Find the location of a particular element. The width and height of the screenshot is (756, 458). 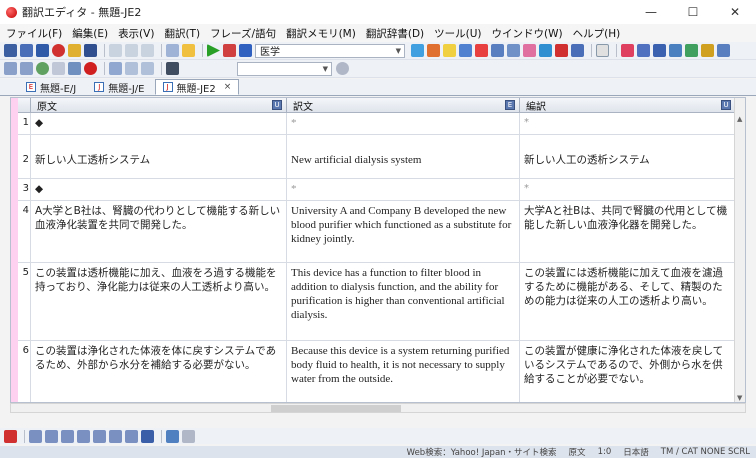

table-row: 3 ◆ * * is located at coordinates (377, 190).